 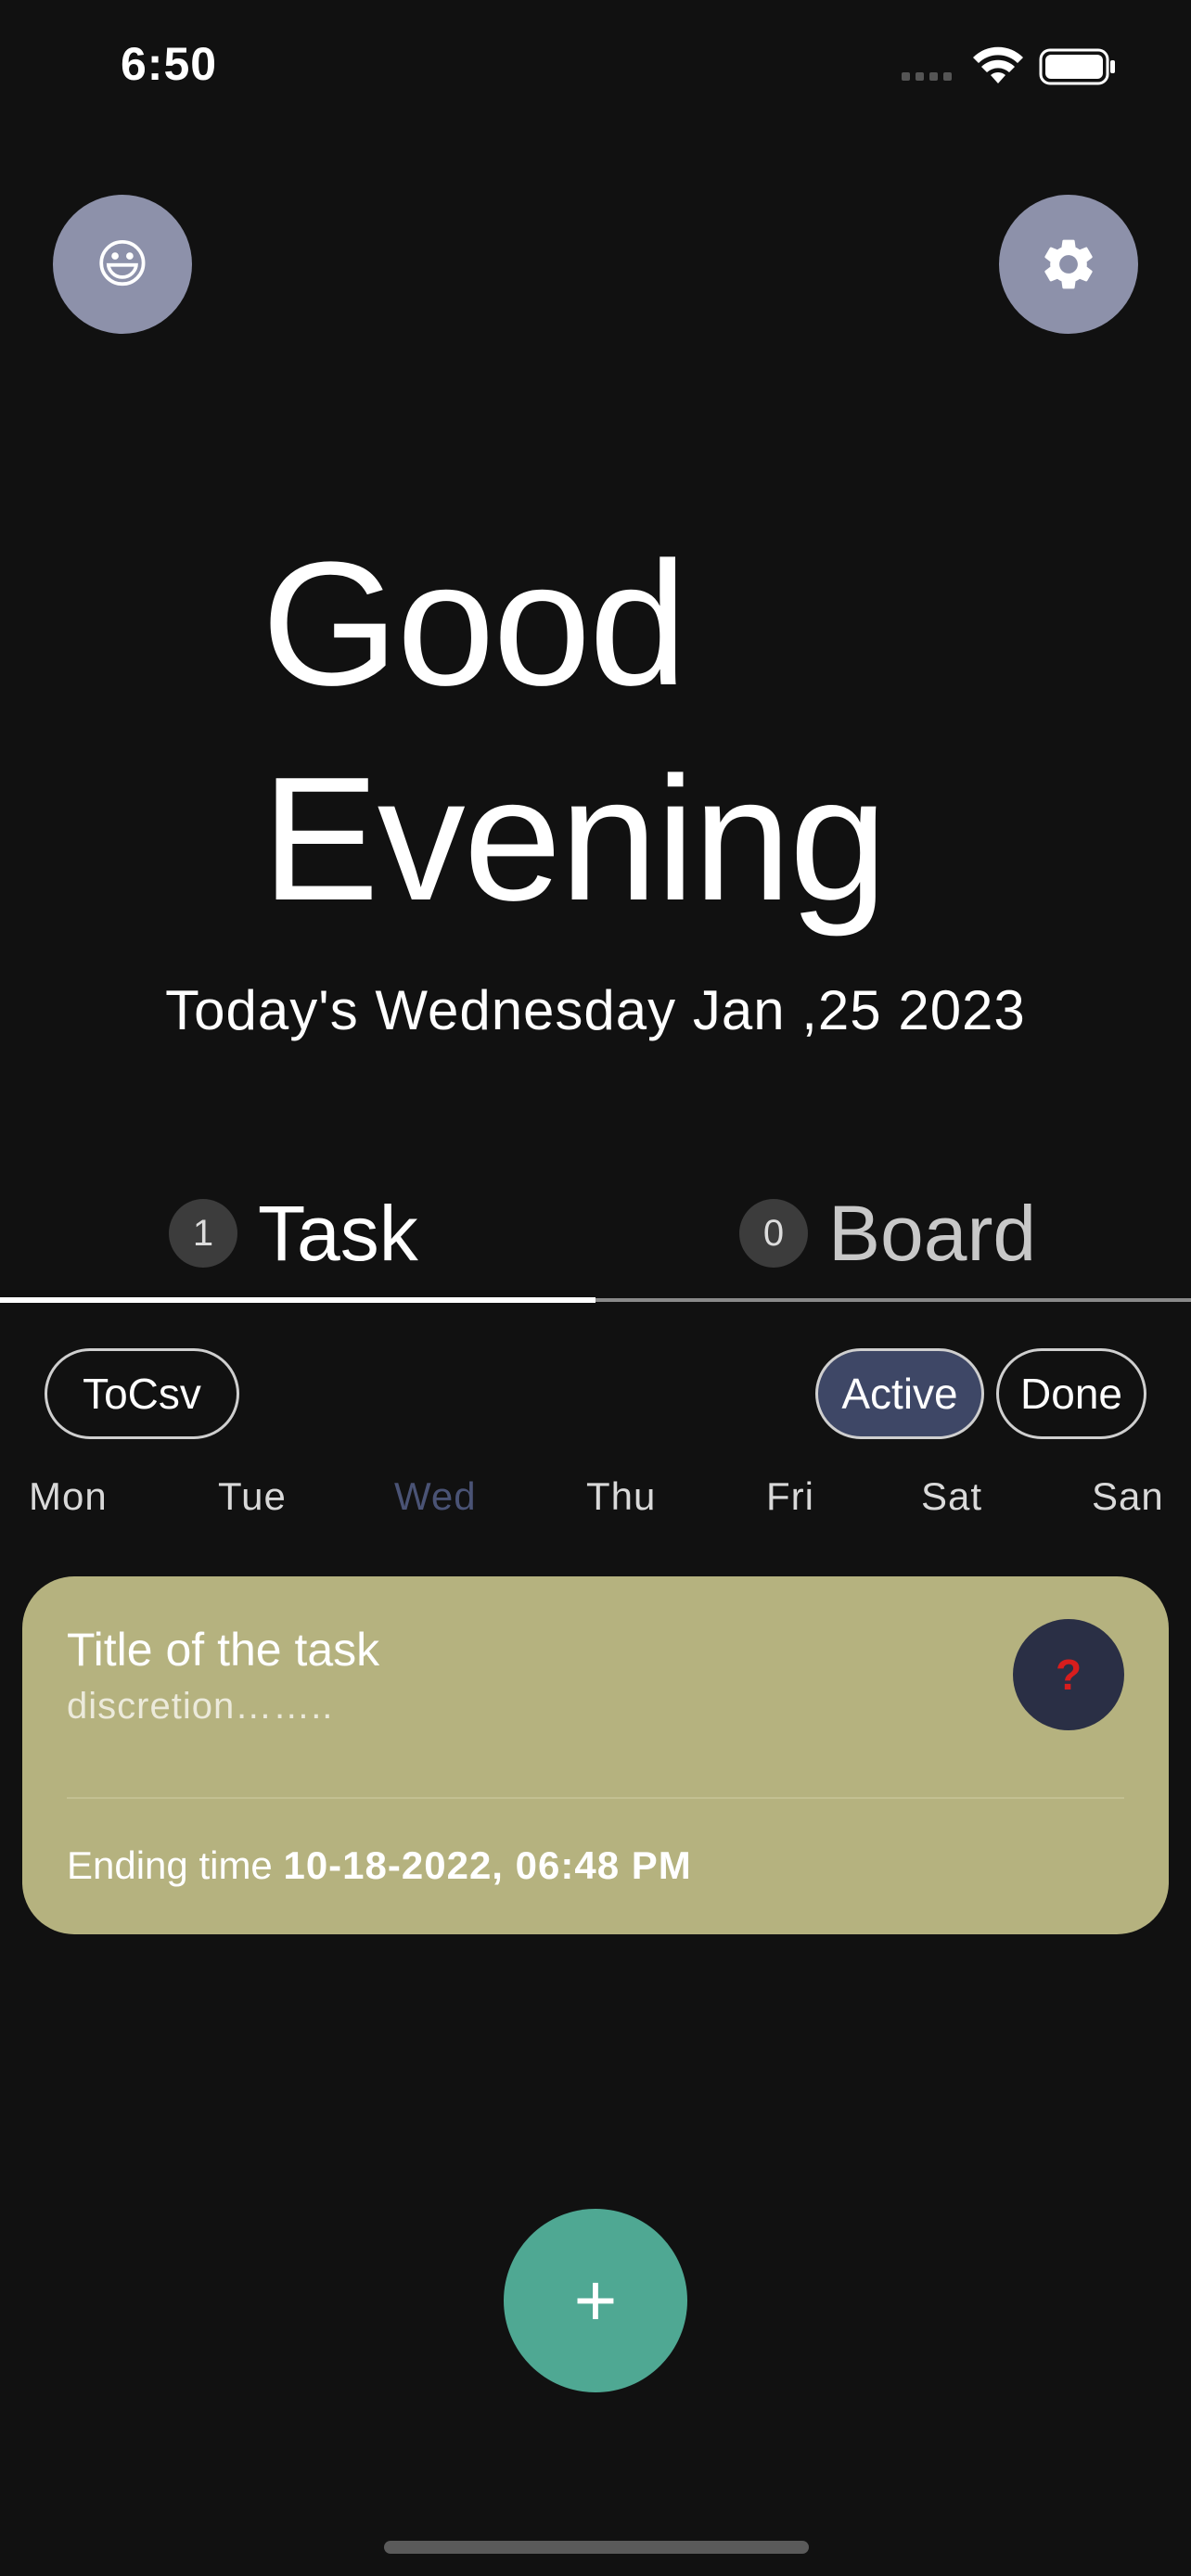 I want to click on task-count-badge: 1, so click(x=203, y=1233).